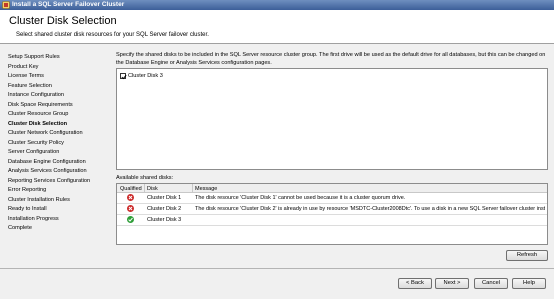 The height and width of the screenshot is (299, 554). What do you see at coordinates (39, 200) in the screenshot?
I see `sidebar-item-cluster-installation-rules: Cluster Installation Rules` at bounding box center [39, 200].